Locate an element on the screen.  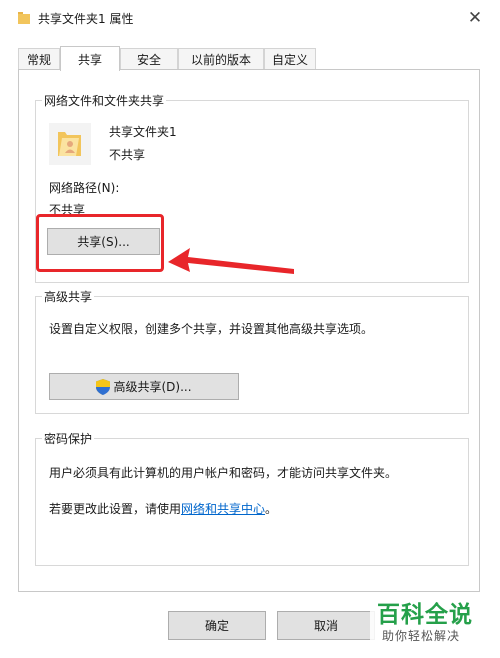
ok-button: 确定 is located at coordinates (217, 625).